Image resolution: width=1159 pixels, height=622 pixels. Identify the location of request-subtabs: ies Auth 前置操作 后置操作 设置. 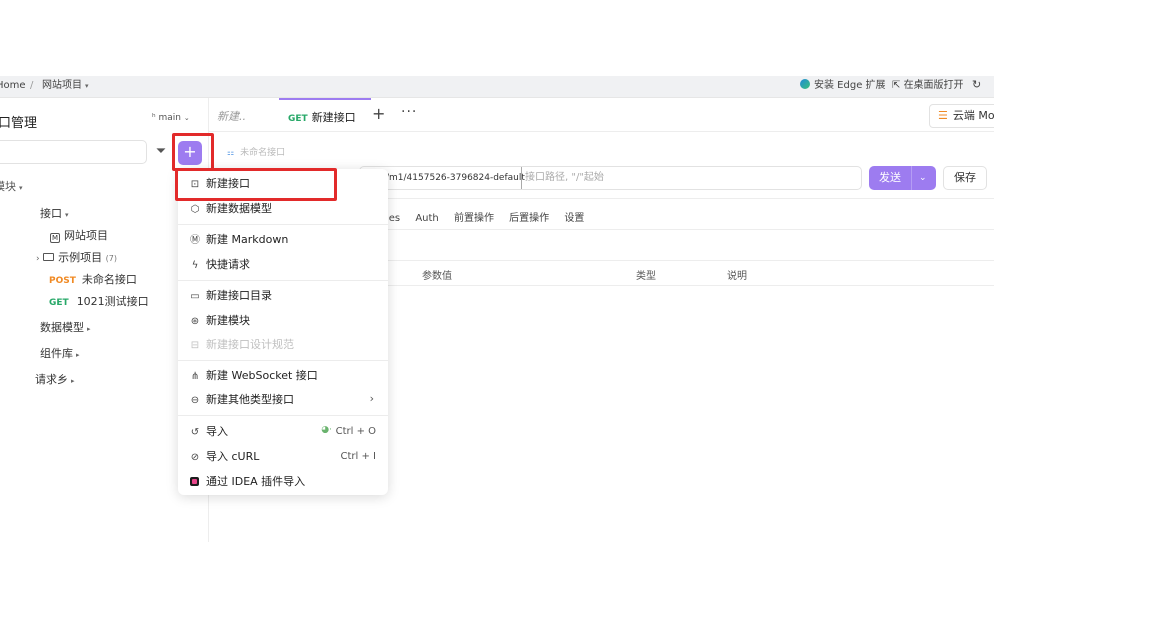
(491, 216).